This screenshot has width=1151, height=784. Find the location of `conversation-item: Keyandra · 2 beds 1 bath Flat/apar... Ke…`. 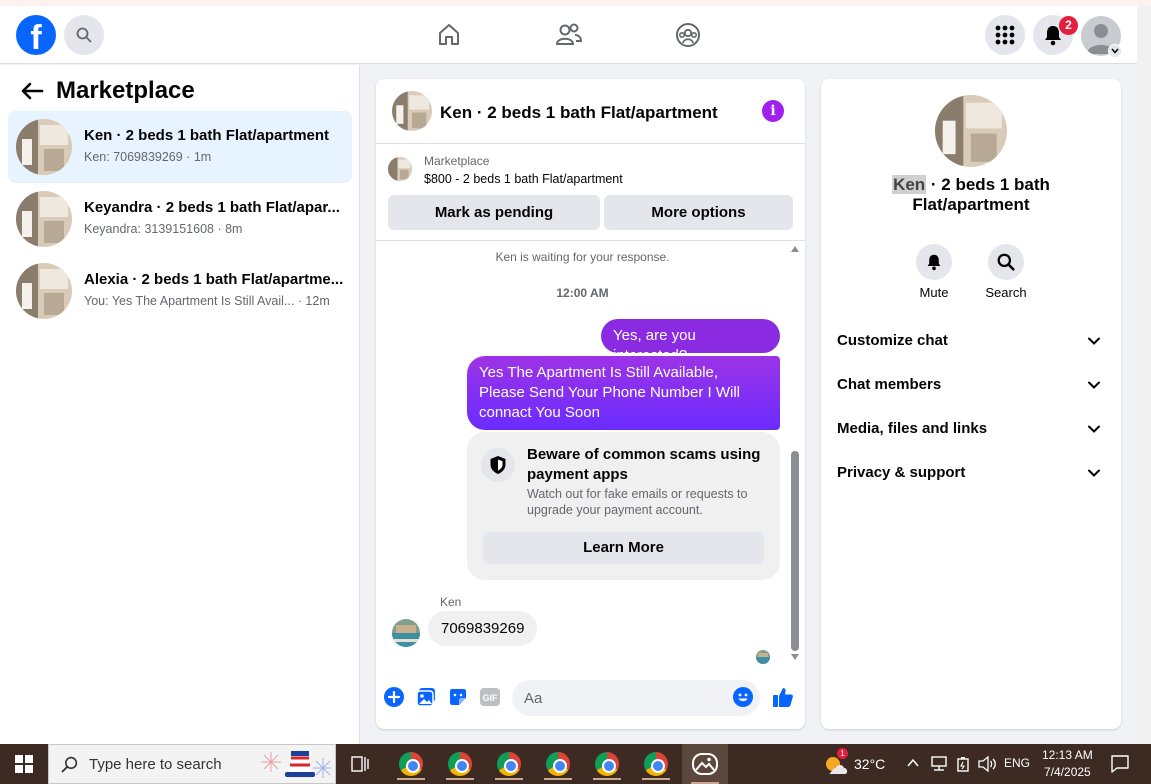

conversation-item: Keyandra · 2 beds 1 bath Flat/apar... Ke… is located at coordinates (180, 219).